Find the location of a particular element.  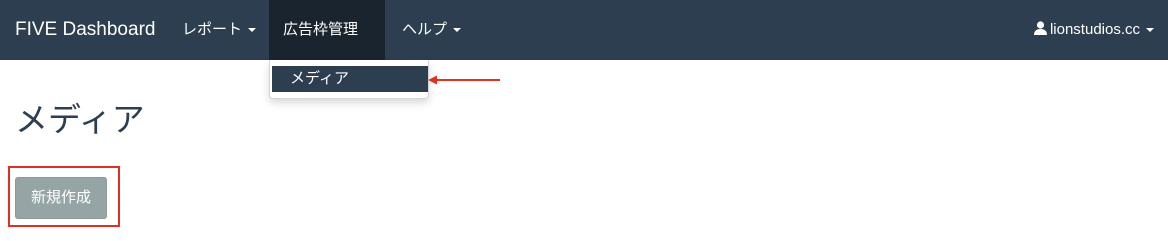

nav-menu-help: ヘルプ is located at coordinates (431, 30).